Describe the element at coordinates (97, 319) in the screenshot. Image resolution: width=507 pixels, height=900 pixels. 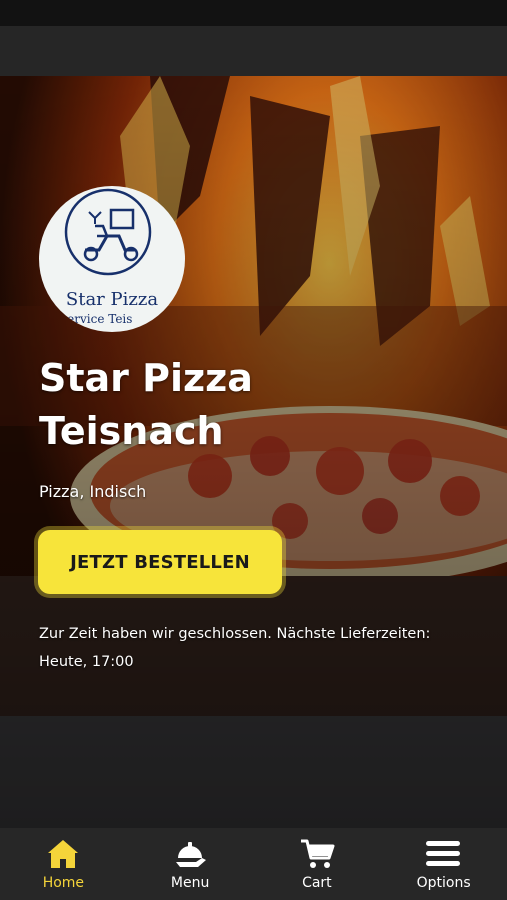
I see `logo-subtitle: servіce Teis` at that location.